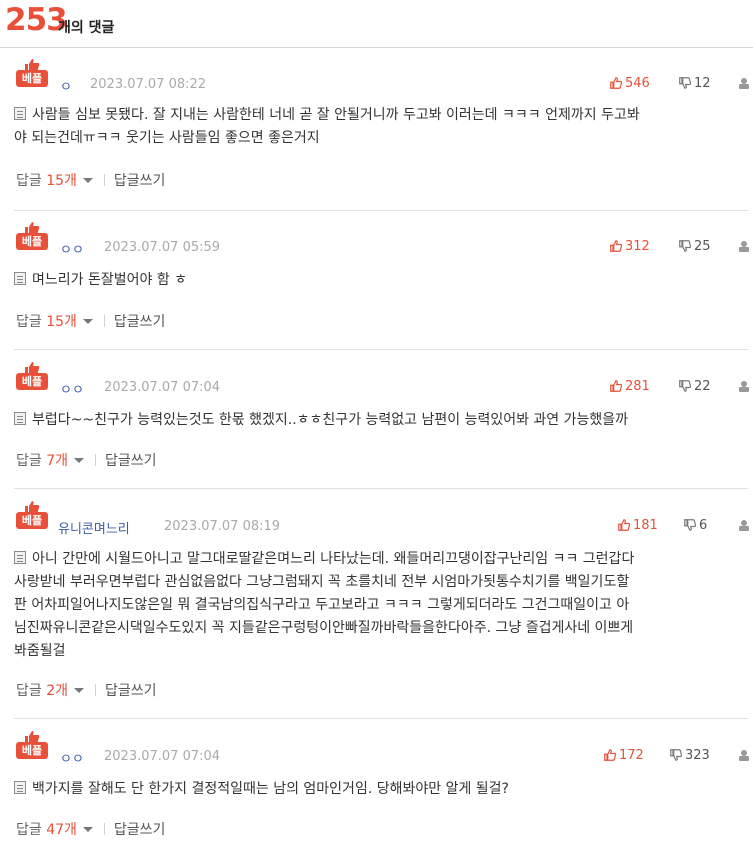  I want to click on like-button: 546, so click(630, 83).